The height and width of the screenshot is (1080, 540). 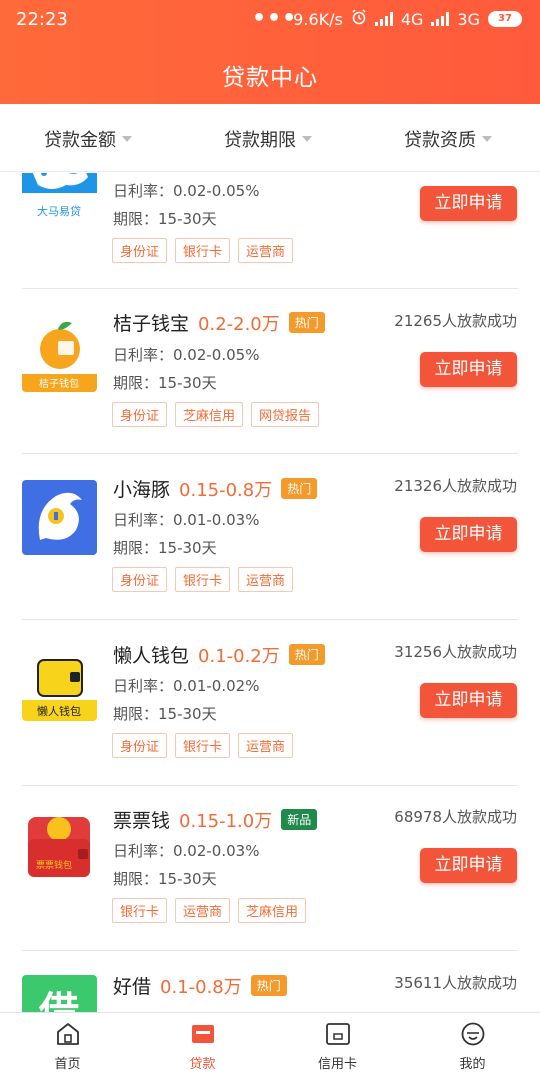 What do you see at coordinates (215, 488) in the screenshot?
I see `loan-title-row: 小海豚 0.15-0.8万 热门` at bounding box center [215, 488].